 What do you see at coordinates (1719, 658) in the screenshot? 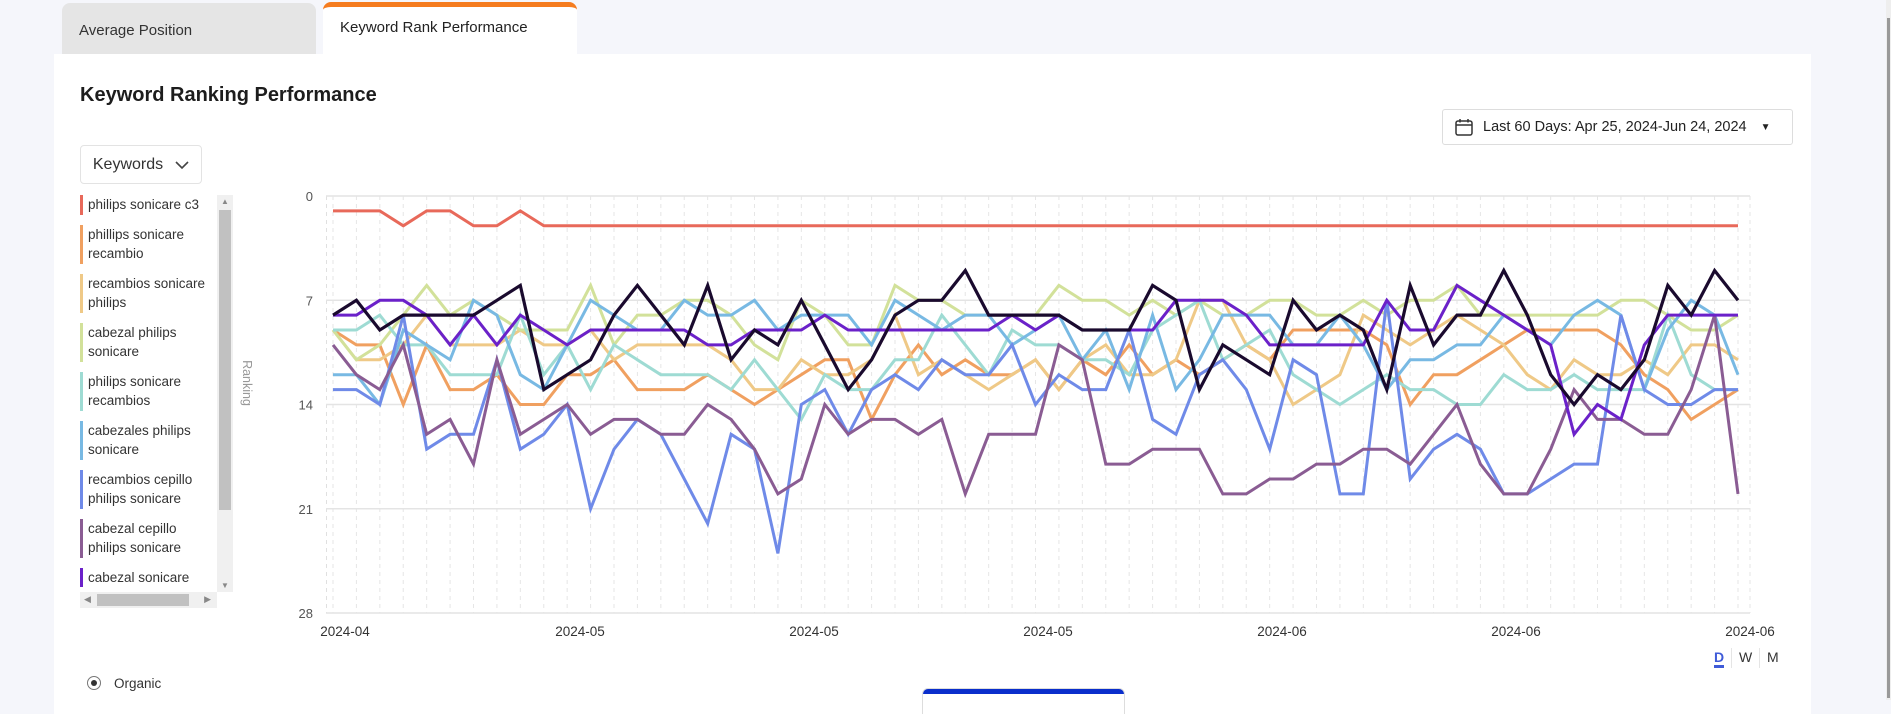
I see `granularity-day: D` at bounding box center [1719, 658].